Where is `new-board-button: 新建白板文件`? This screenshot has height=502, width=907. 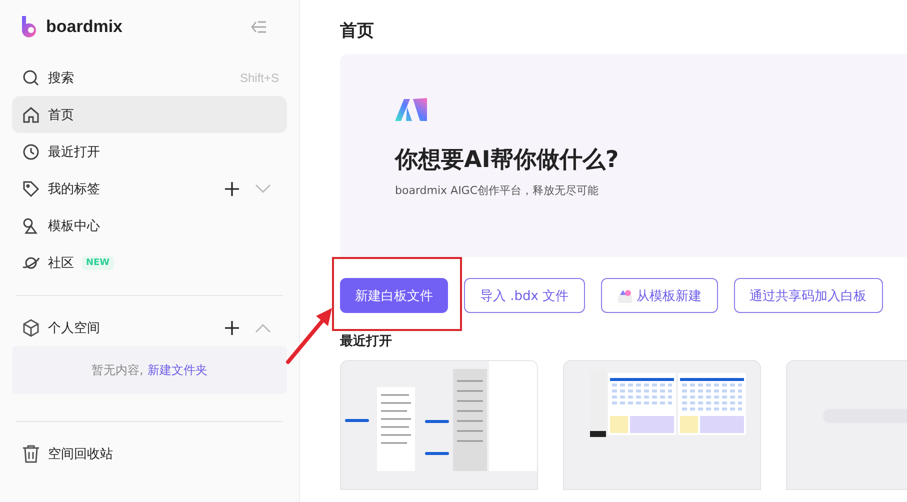
new-board-button: 新建白板文件 is located at coordinates (394, 295).